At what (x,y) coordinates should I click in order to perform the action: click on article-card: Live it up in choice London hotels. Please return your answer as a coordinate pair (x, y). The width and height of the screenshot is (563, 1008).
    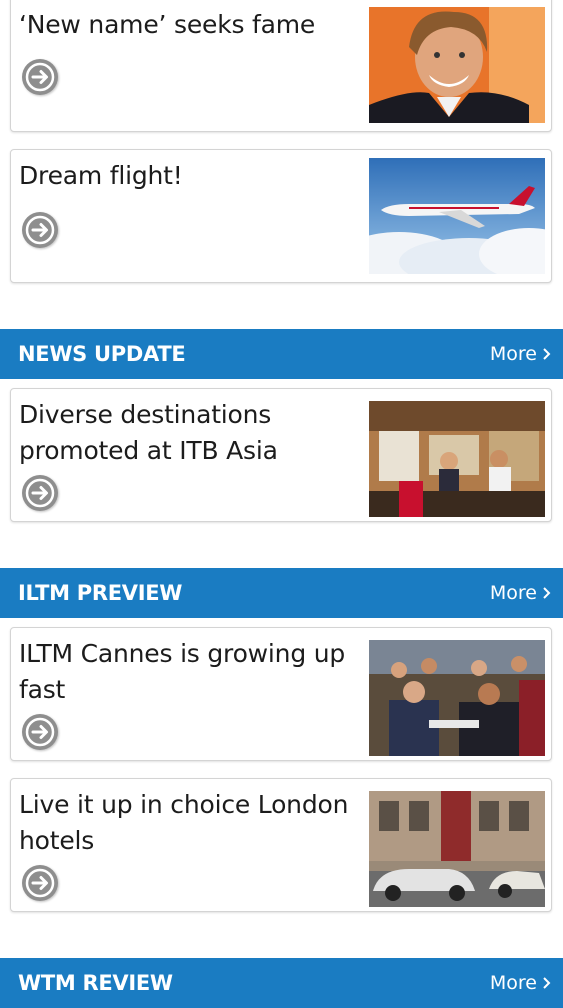
    Looking at the image, I should click on (281, 845).